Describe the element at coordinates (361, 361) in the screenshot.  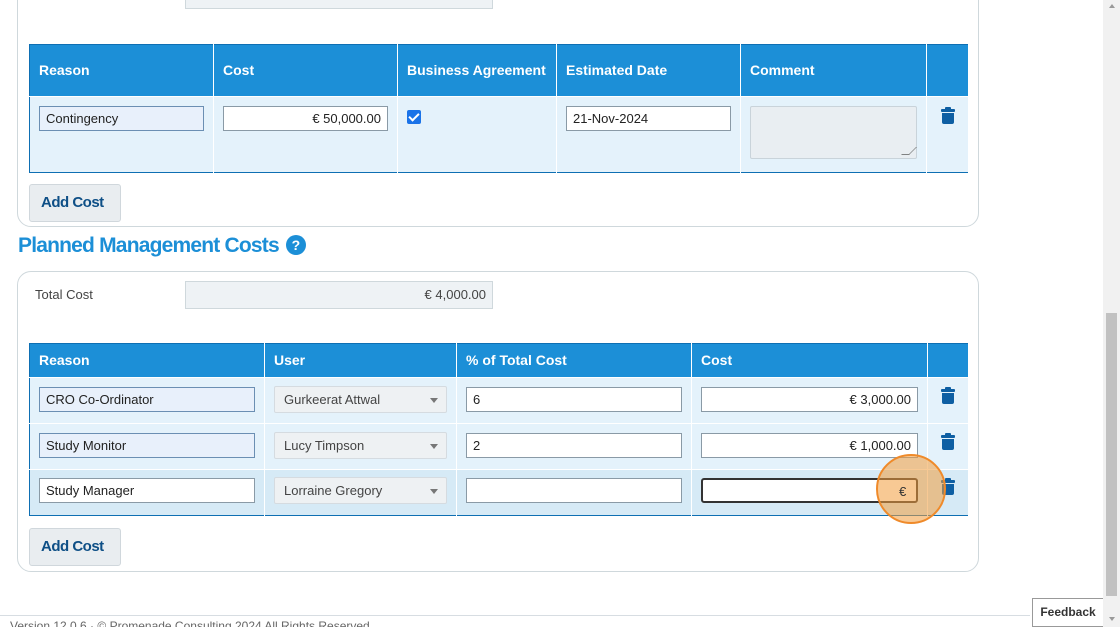
I see `col-user: User` at that location.